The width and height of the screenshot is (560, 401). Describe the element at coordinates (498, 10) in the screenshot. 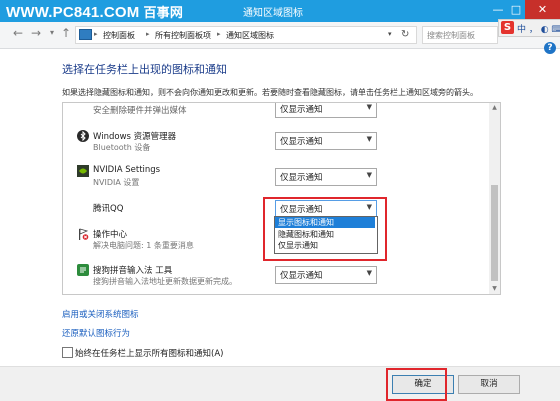

I see `minimize-button: —` at that location.